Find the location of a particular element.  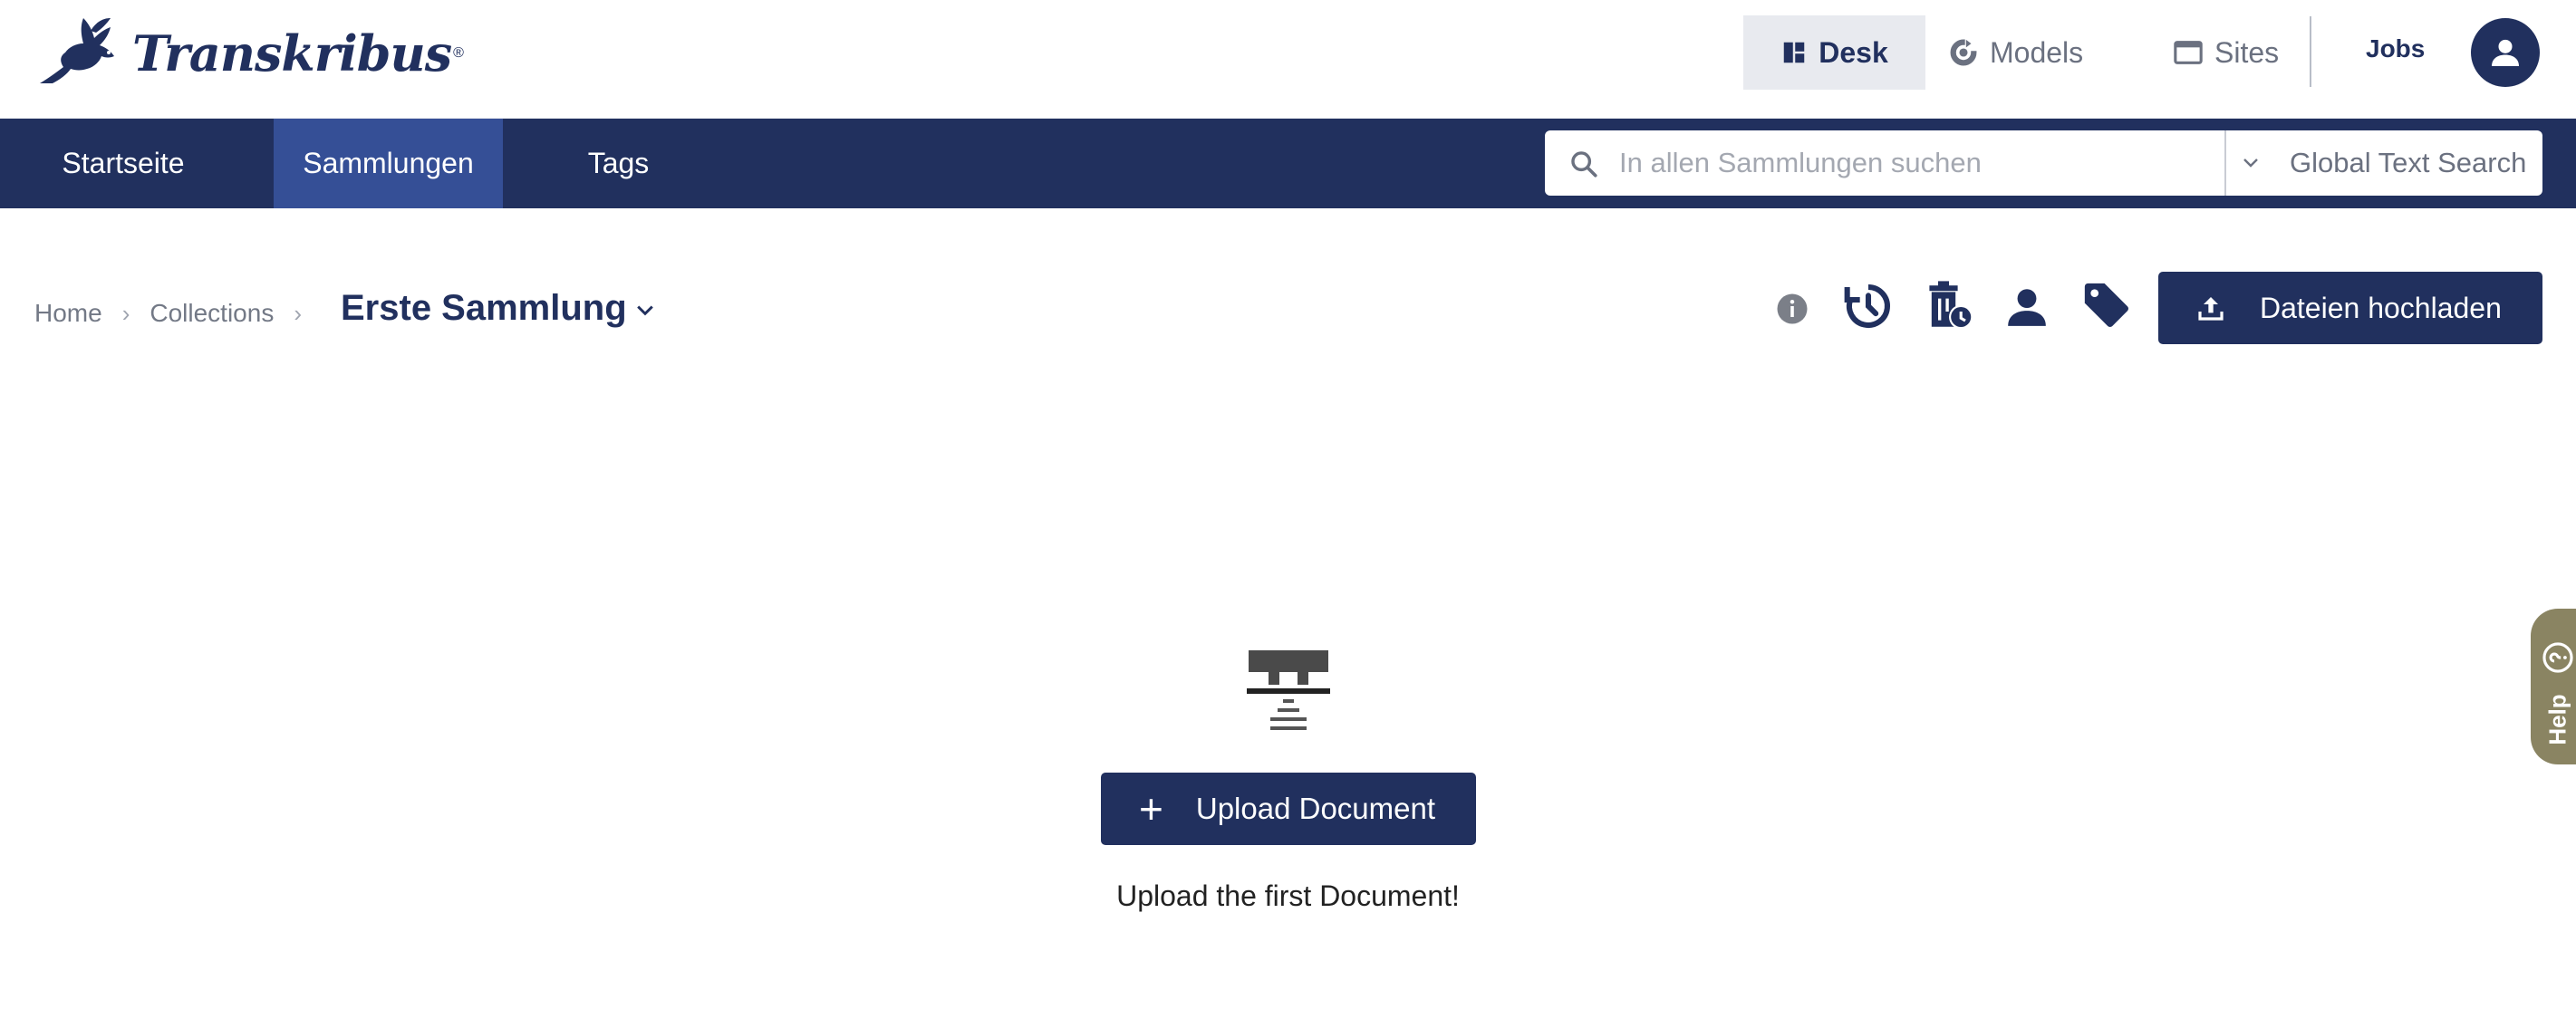

transkribus-t-icon is located at coordinates (1288, 690).